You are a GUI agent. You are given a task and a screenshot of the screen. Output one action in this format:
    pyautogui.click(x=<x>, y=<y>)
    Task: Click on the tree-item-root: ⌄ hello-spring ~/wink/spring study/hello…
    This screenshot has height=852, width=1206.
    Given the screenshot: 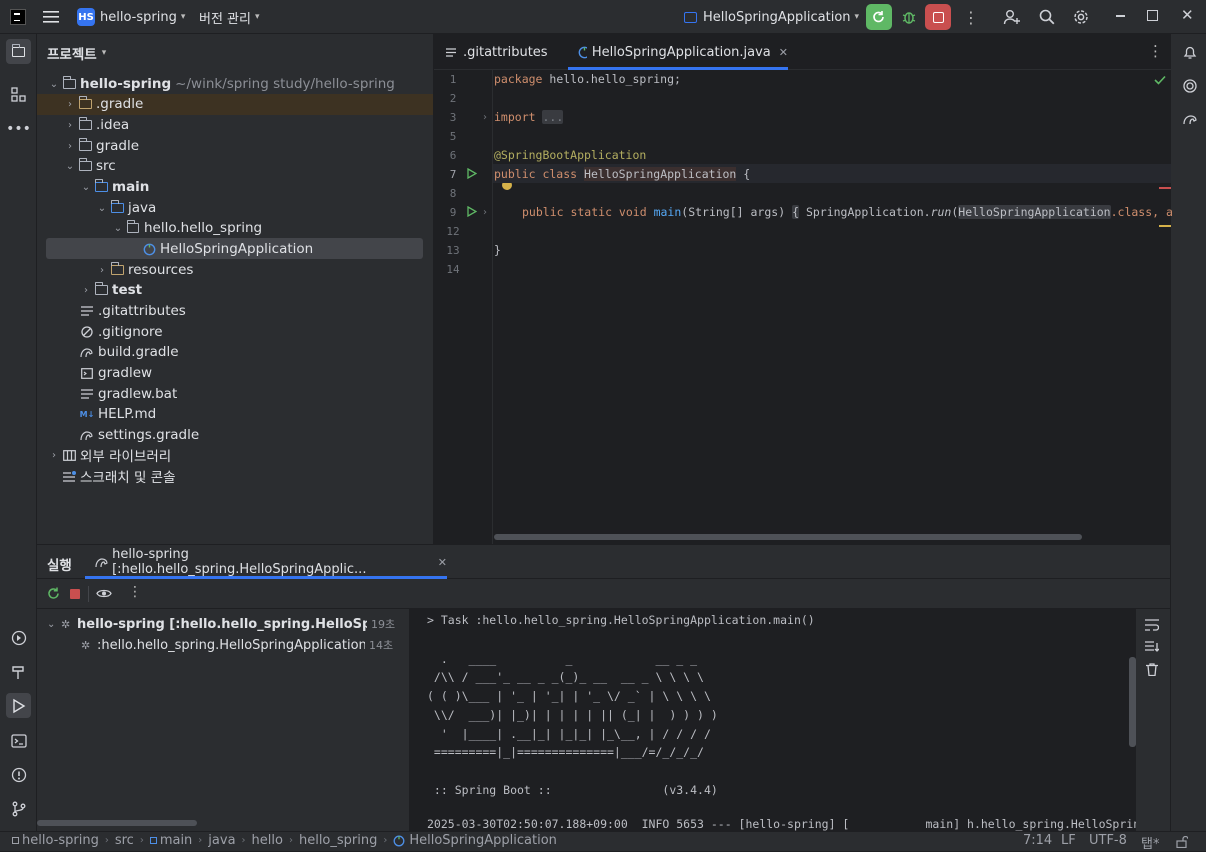 What is the action you would take?
    pyautogui.click(x=235, y=84)
    